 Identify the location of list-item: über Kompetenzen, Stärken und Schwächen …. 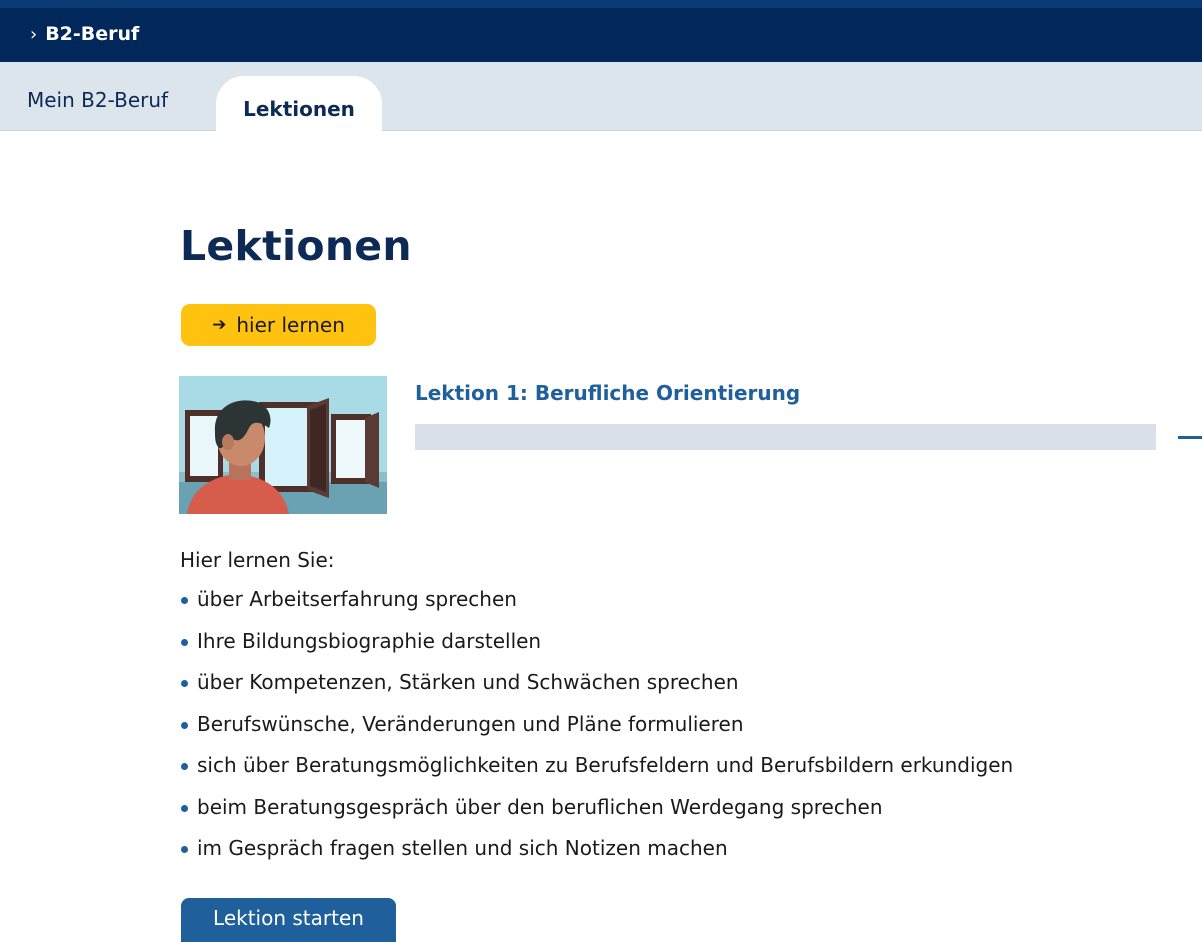
(596, 691).